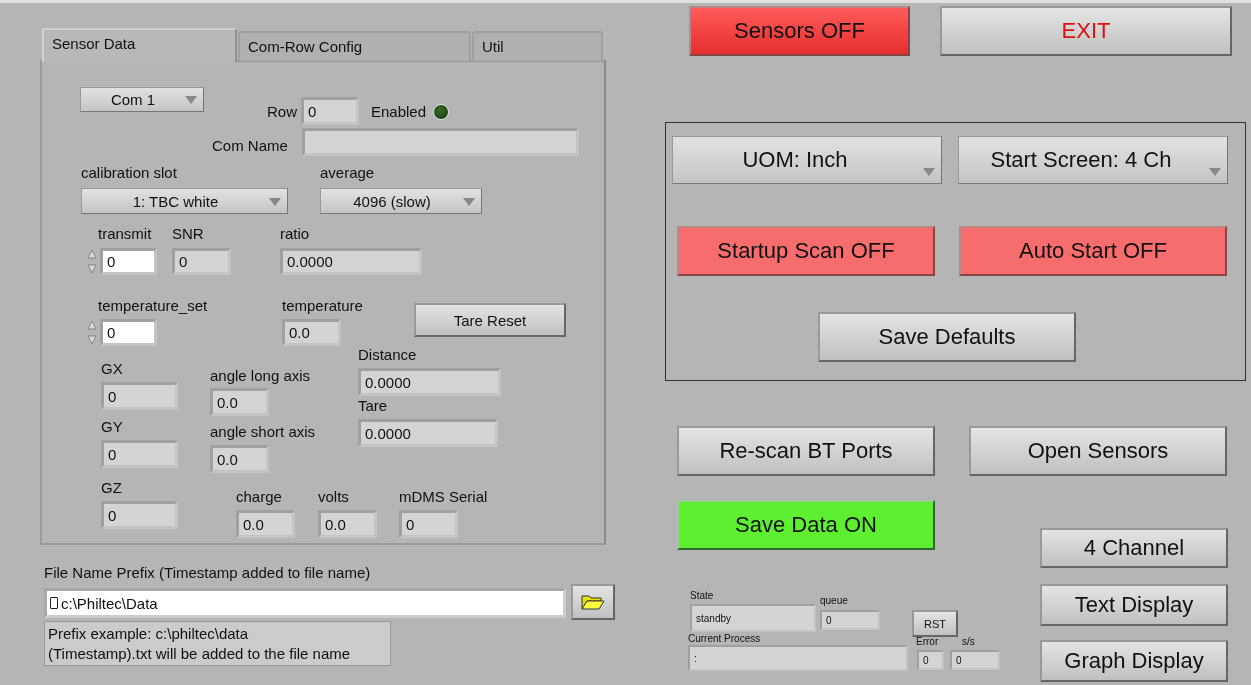 This screenshot has height=685, width=1251. What do you see at coordinates (373, 406) in the screenshot?
I see `field-label: Tare` at bounding box center [373, 406].